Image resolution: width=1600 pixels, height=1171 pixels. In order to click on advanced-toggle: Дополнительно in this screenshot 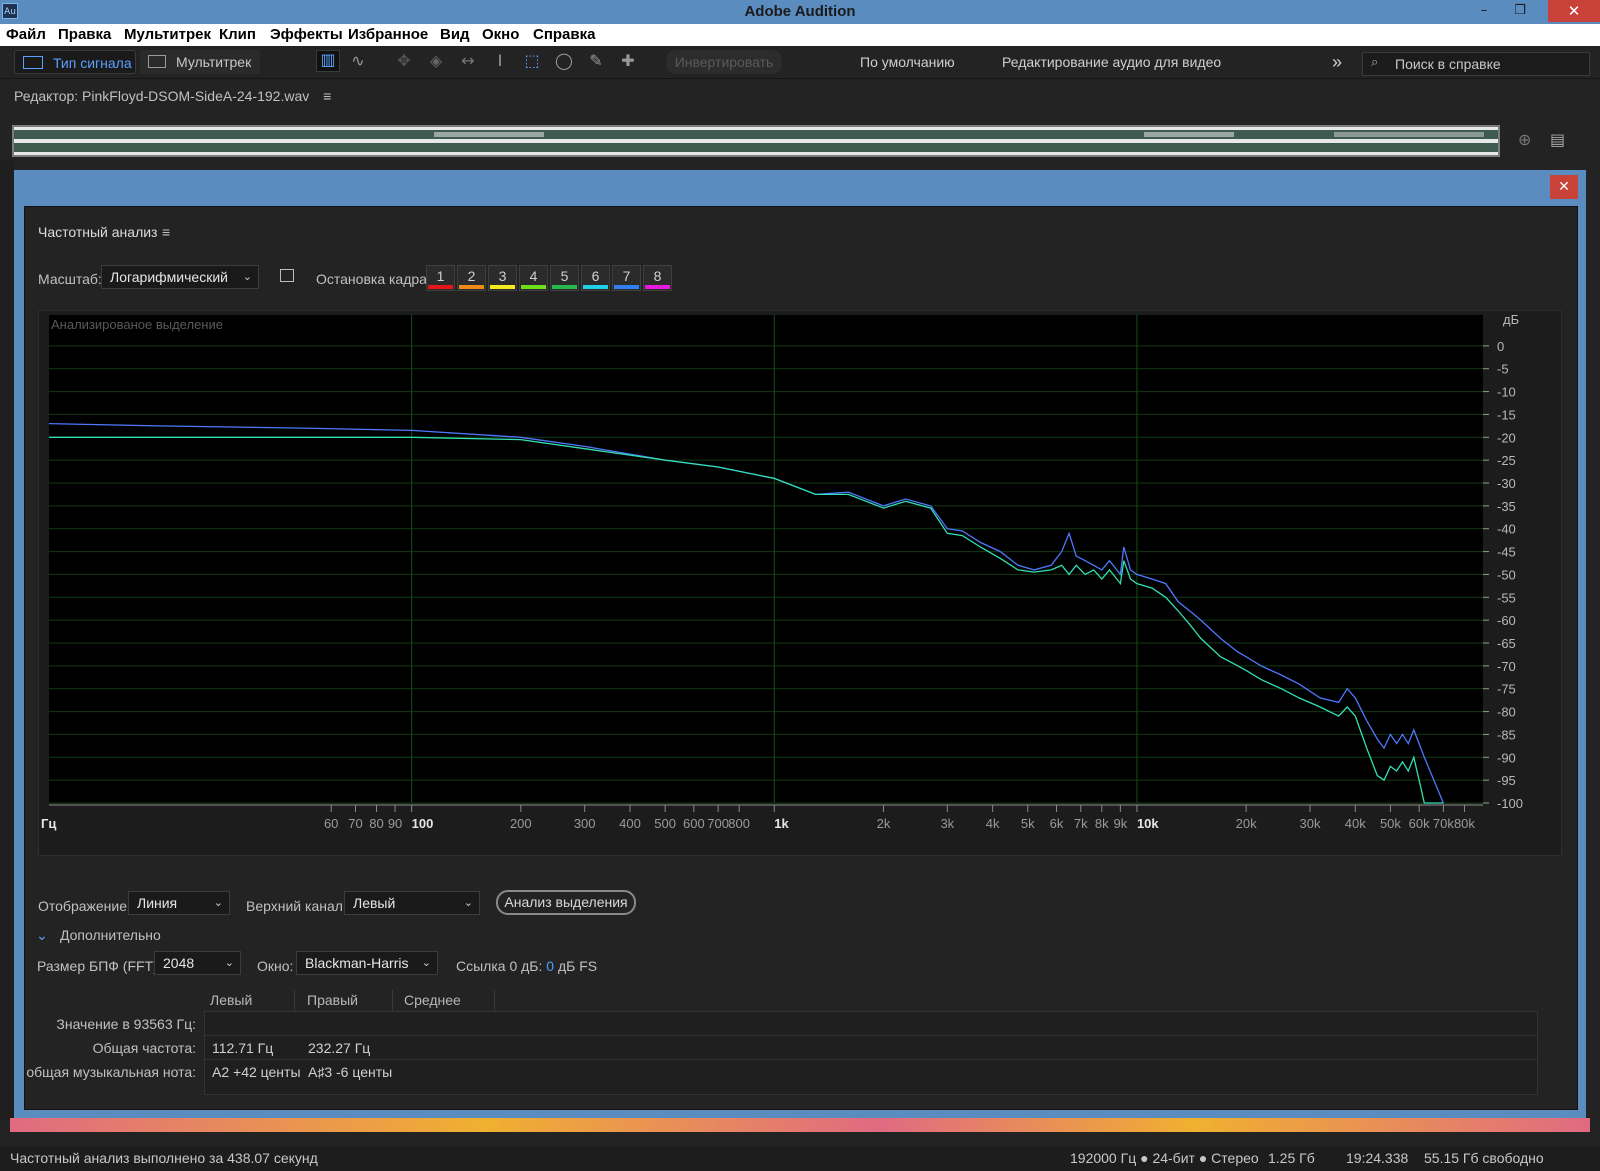, I will do `click(110, 935)`.